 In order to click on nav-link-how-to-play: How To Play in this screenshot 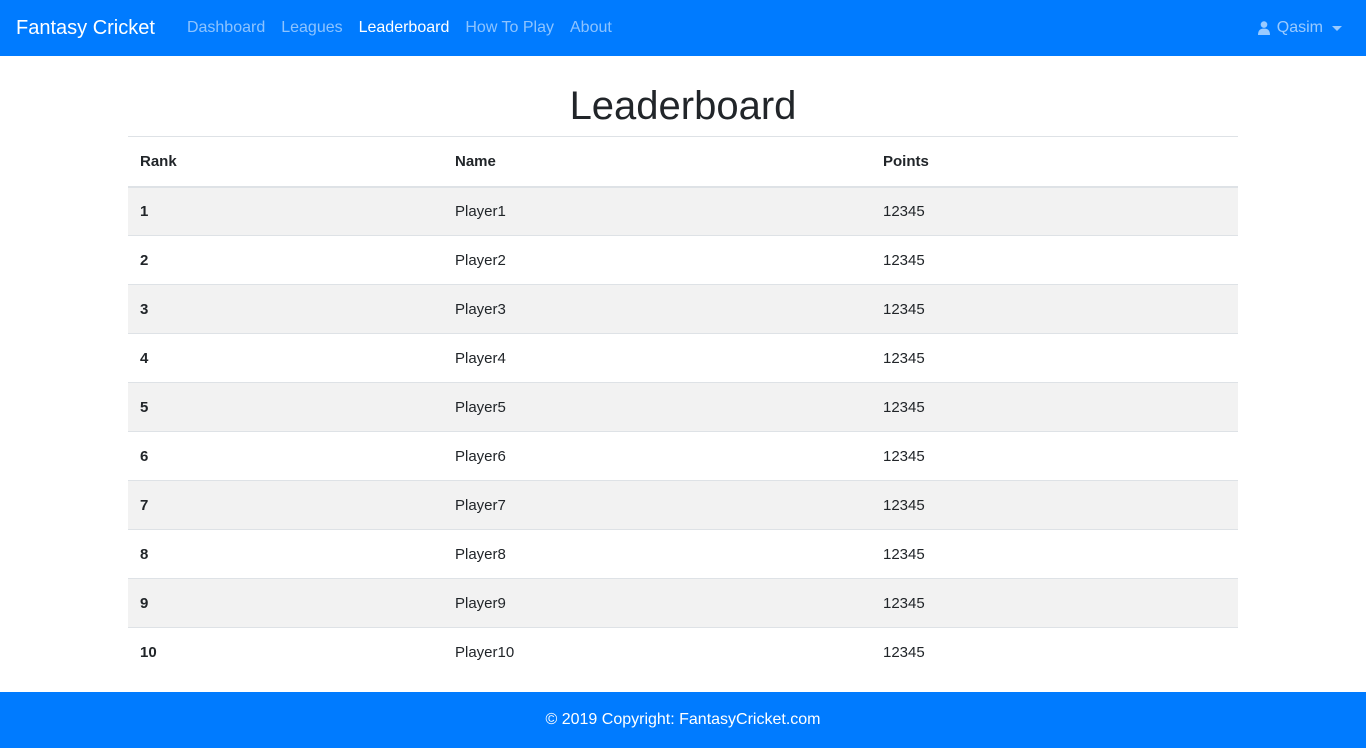, I will do `click(509, 28)`.